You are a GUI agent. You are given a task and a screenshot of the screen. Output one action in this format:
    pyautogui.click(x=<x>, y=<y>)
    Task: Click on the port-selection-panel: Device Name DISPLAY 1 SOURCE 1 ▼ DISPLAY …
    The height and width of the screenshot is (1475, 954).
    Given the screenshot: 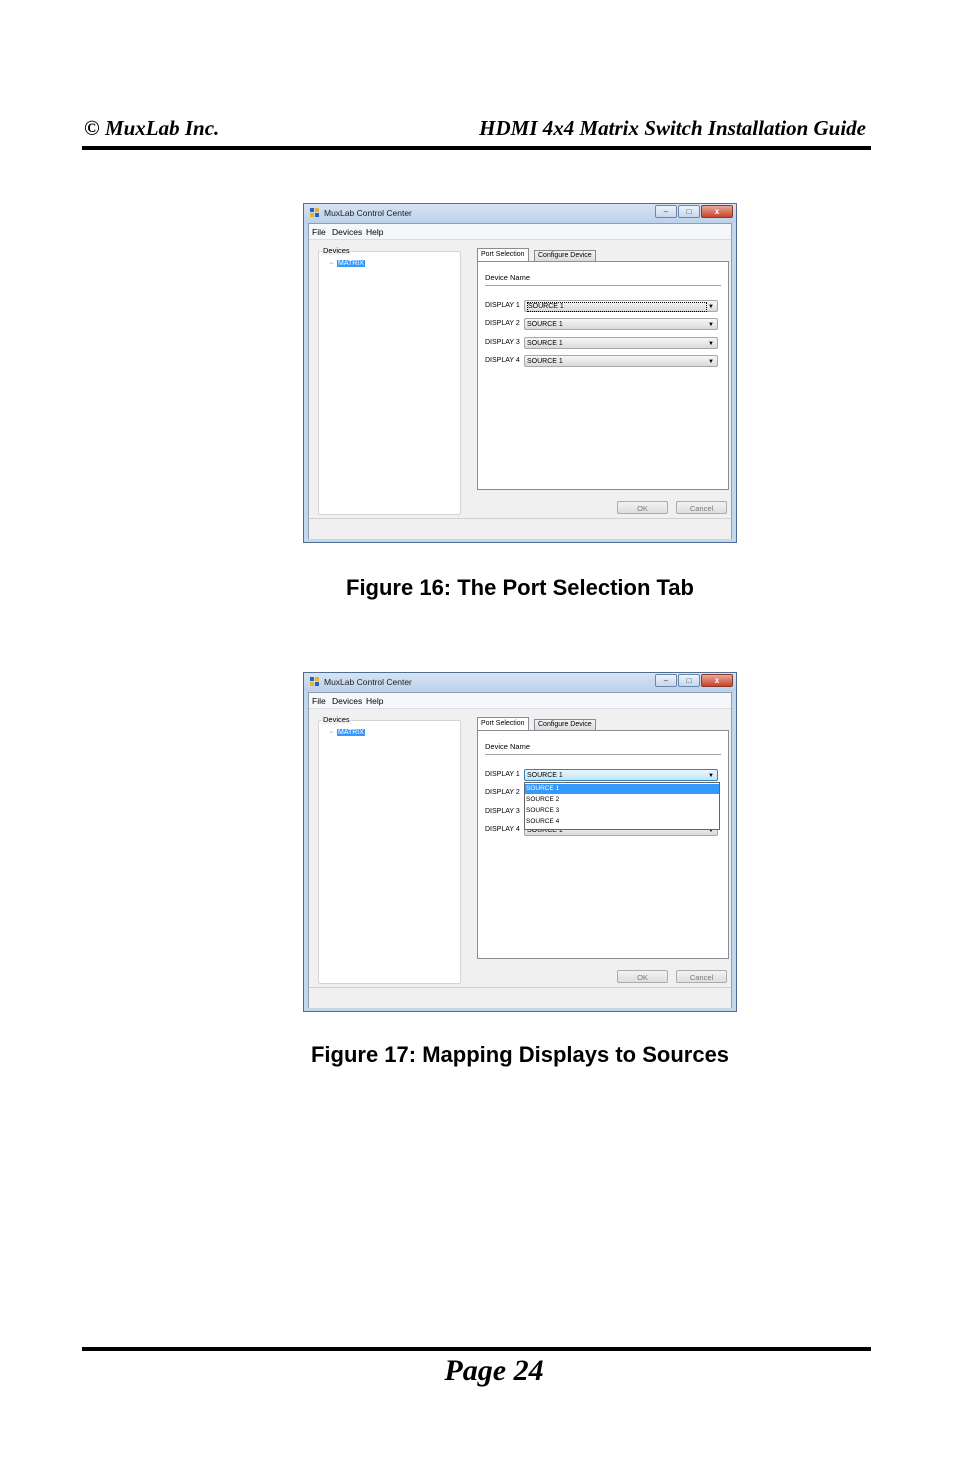 What is the action you would take?
    pyautogui.click(x=603, y=375)
    